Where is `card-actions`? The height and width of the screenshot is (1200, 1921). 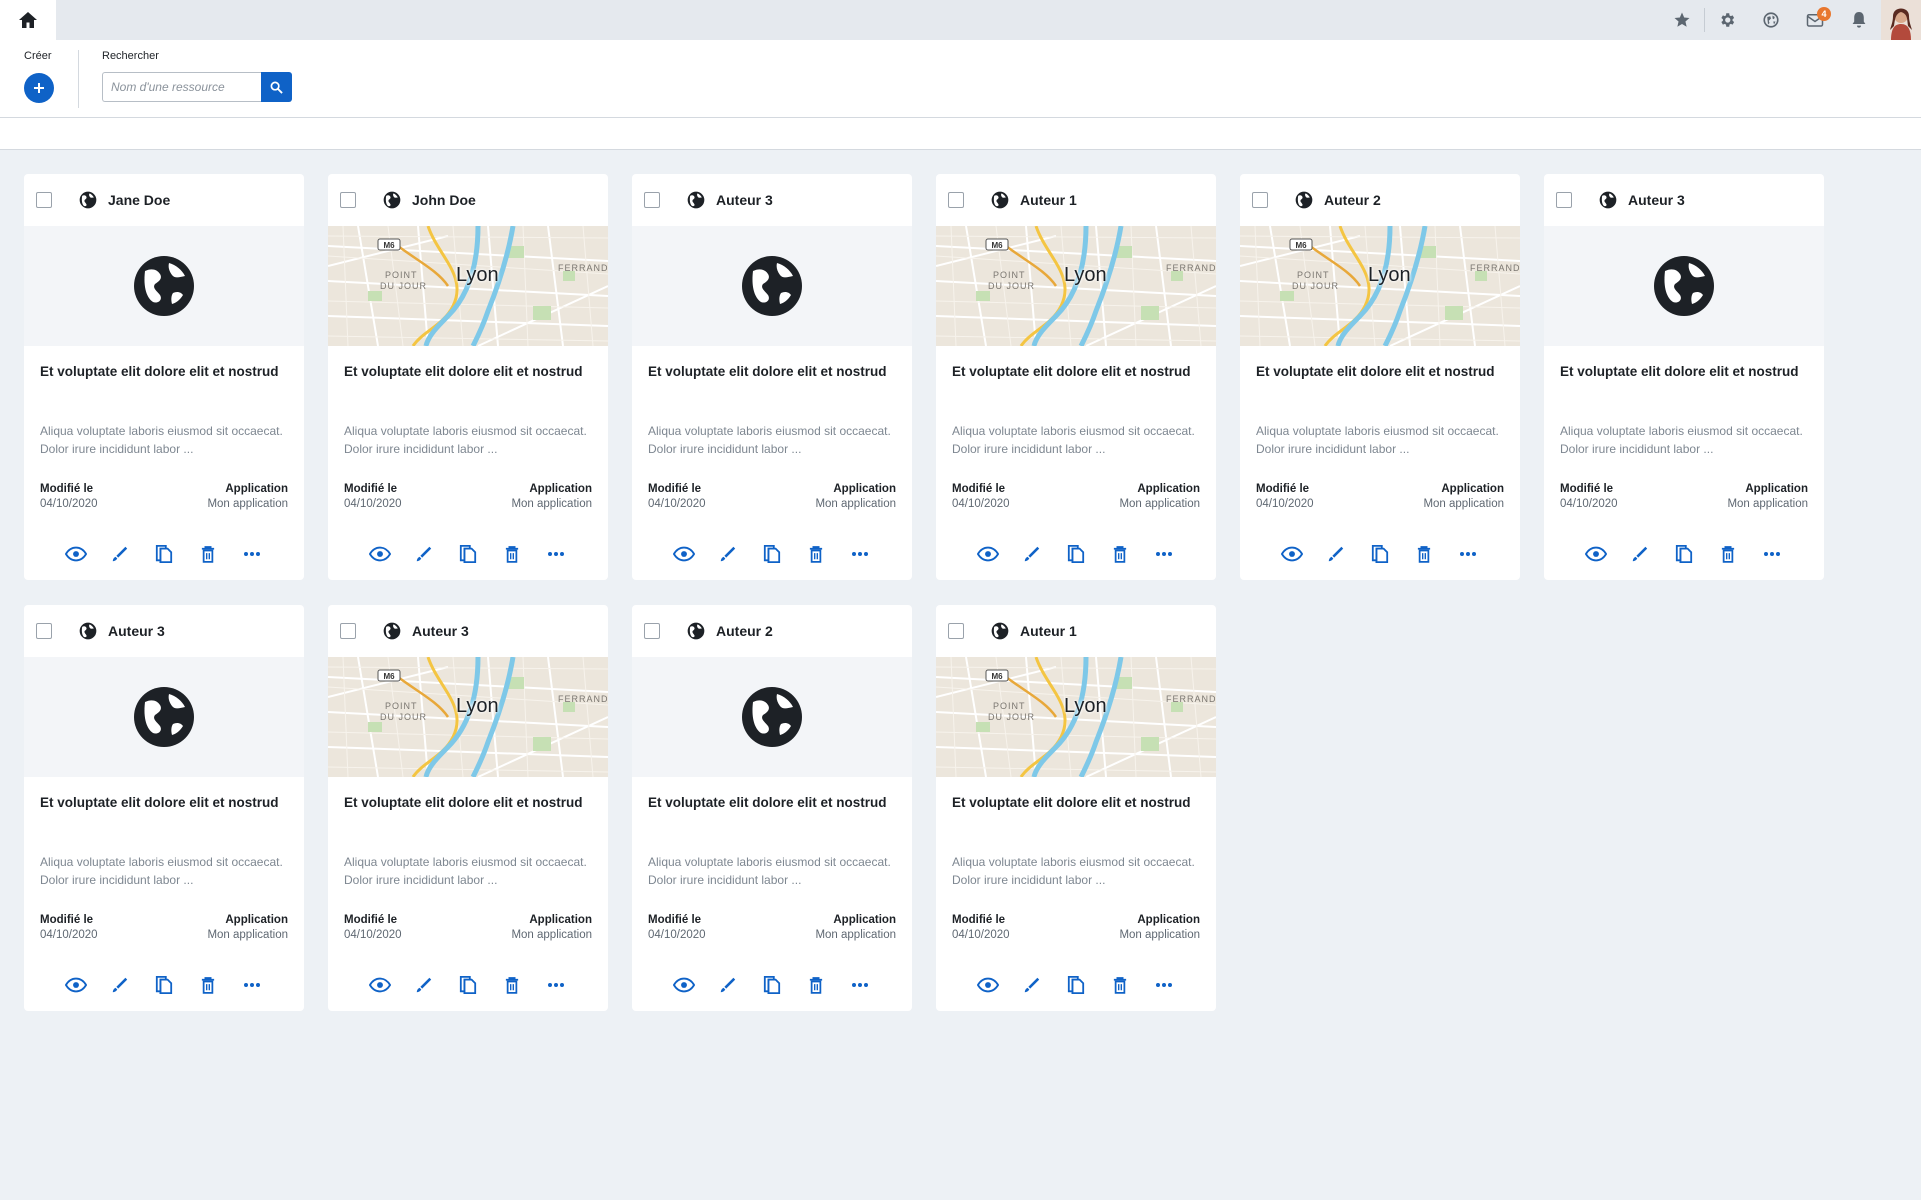
card-actions is located at coordinates (164, 554).